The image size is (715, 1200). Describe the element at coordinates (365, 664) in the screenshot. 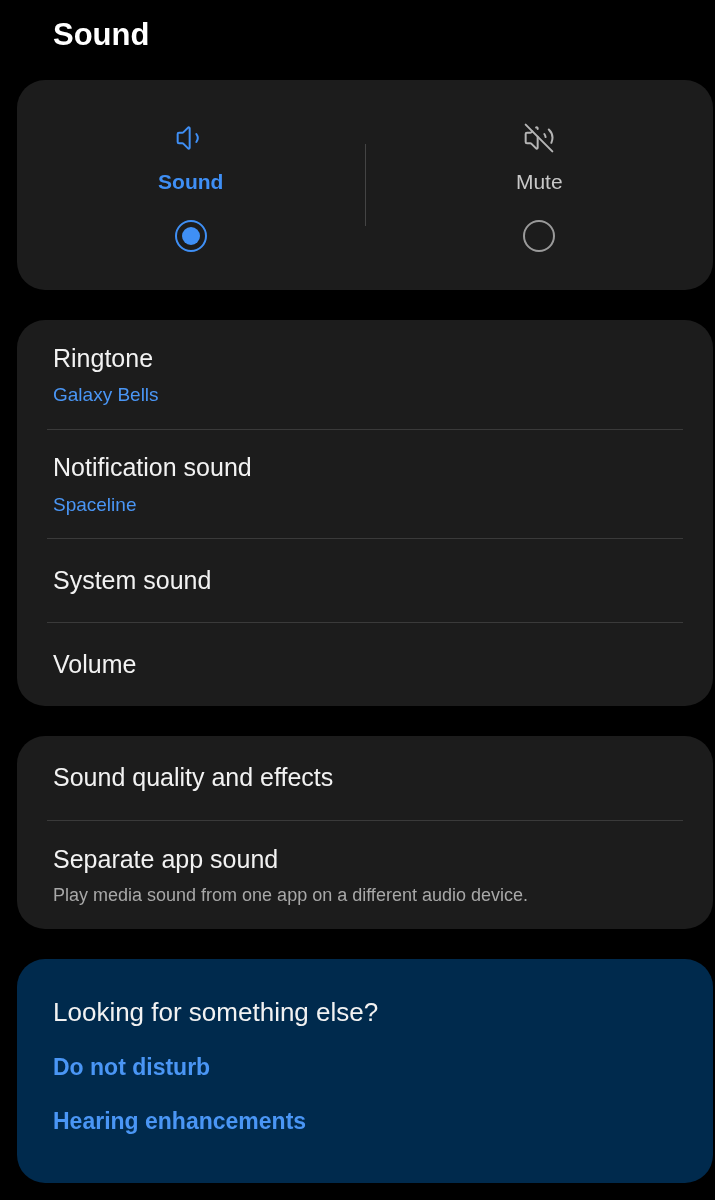

I see `settings-row: Volume` at that location.